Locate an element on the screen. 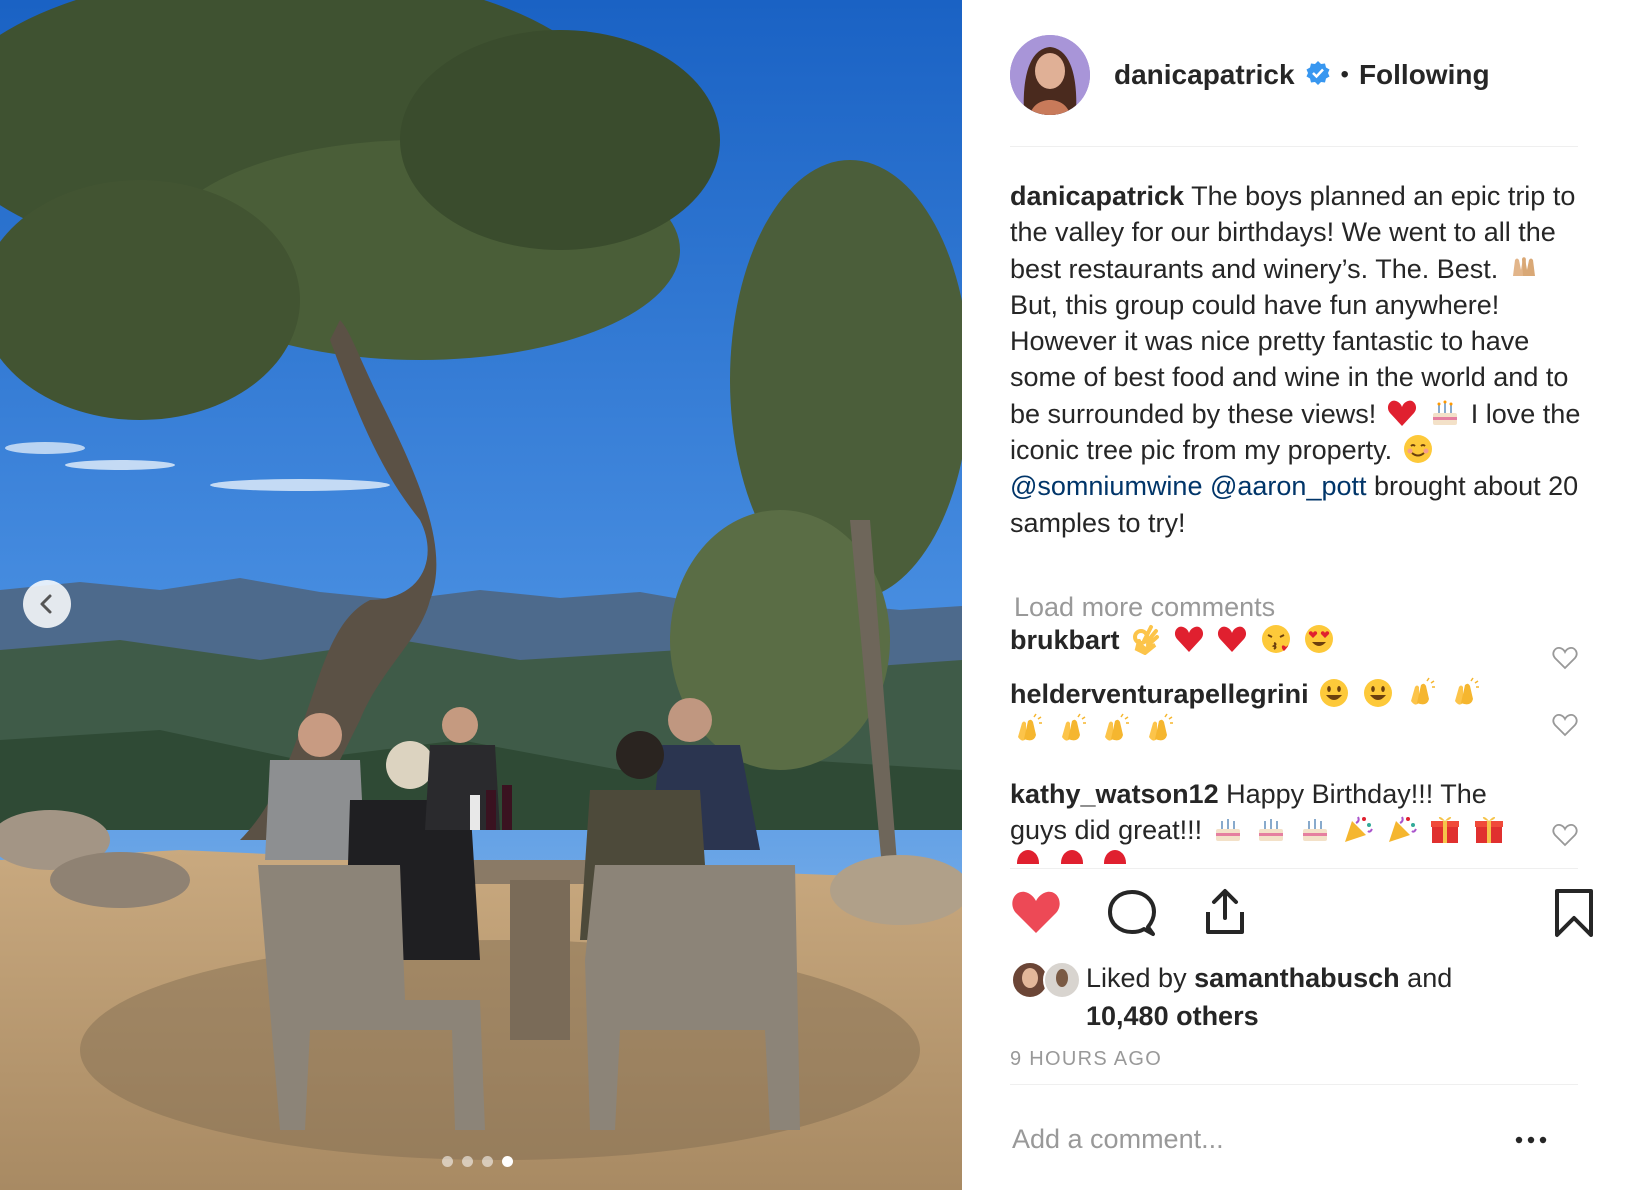 The height and width of the screenshot is (1190, 1626). smiling-blush-emoji-icon is located at coordinates (1418, 449).